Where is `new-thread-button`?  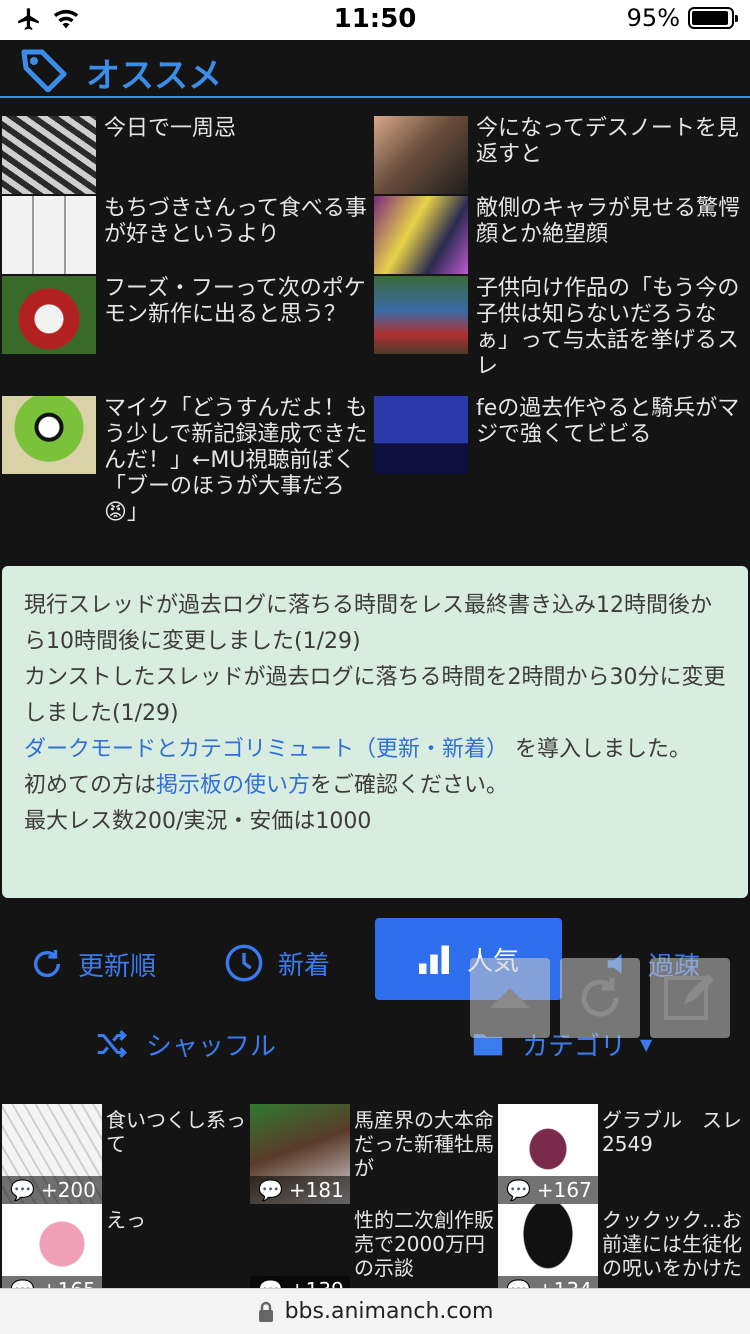 new-thread-button is located at coordinates (690, 998).